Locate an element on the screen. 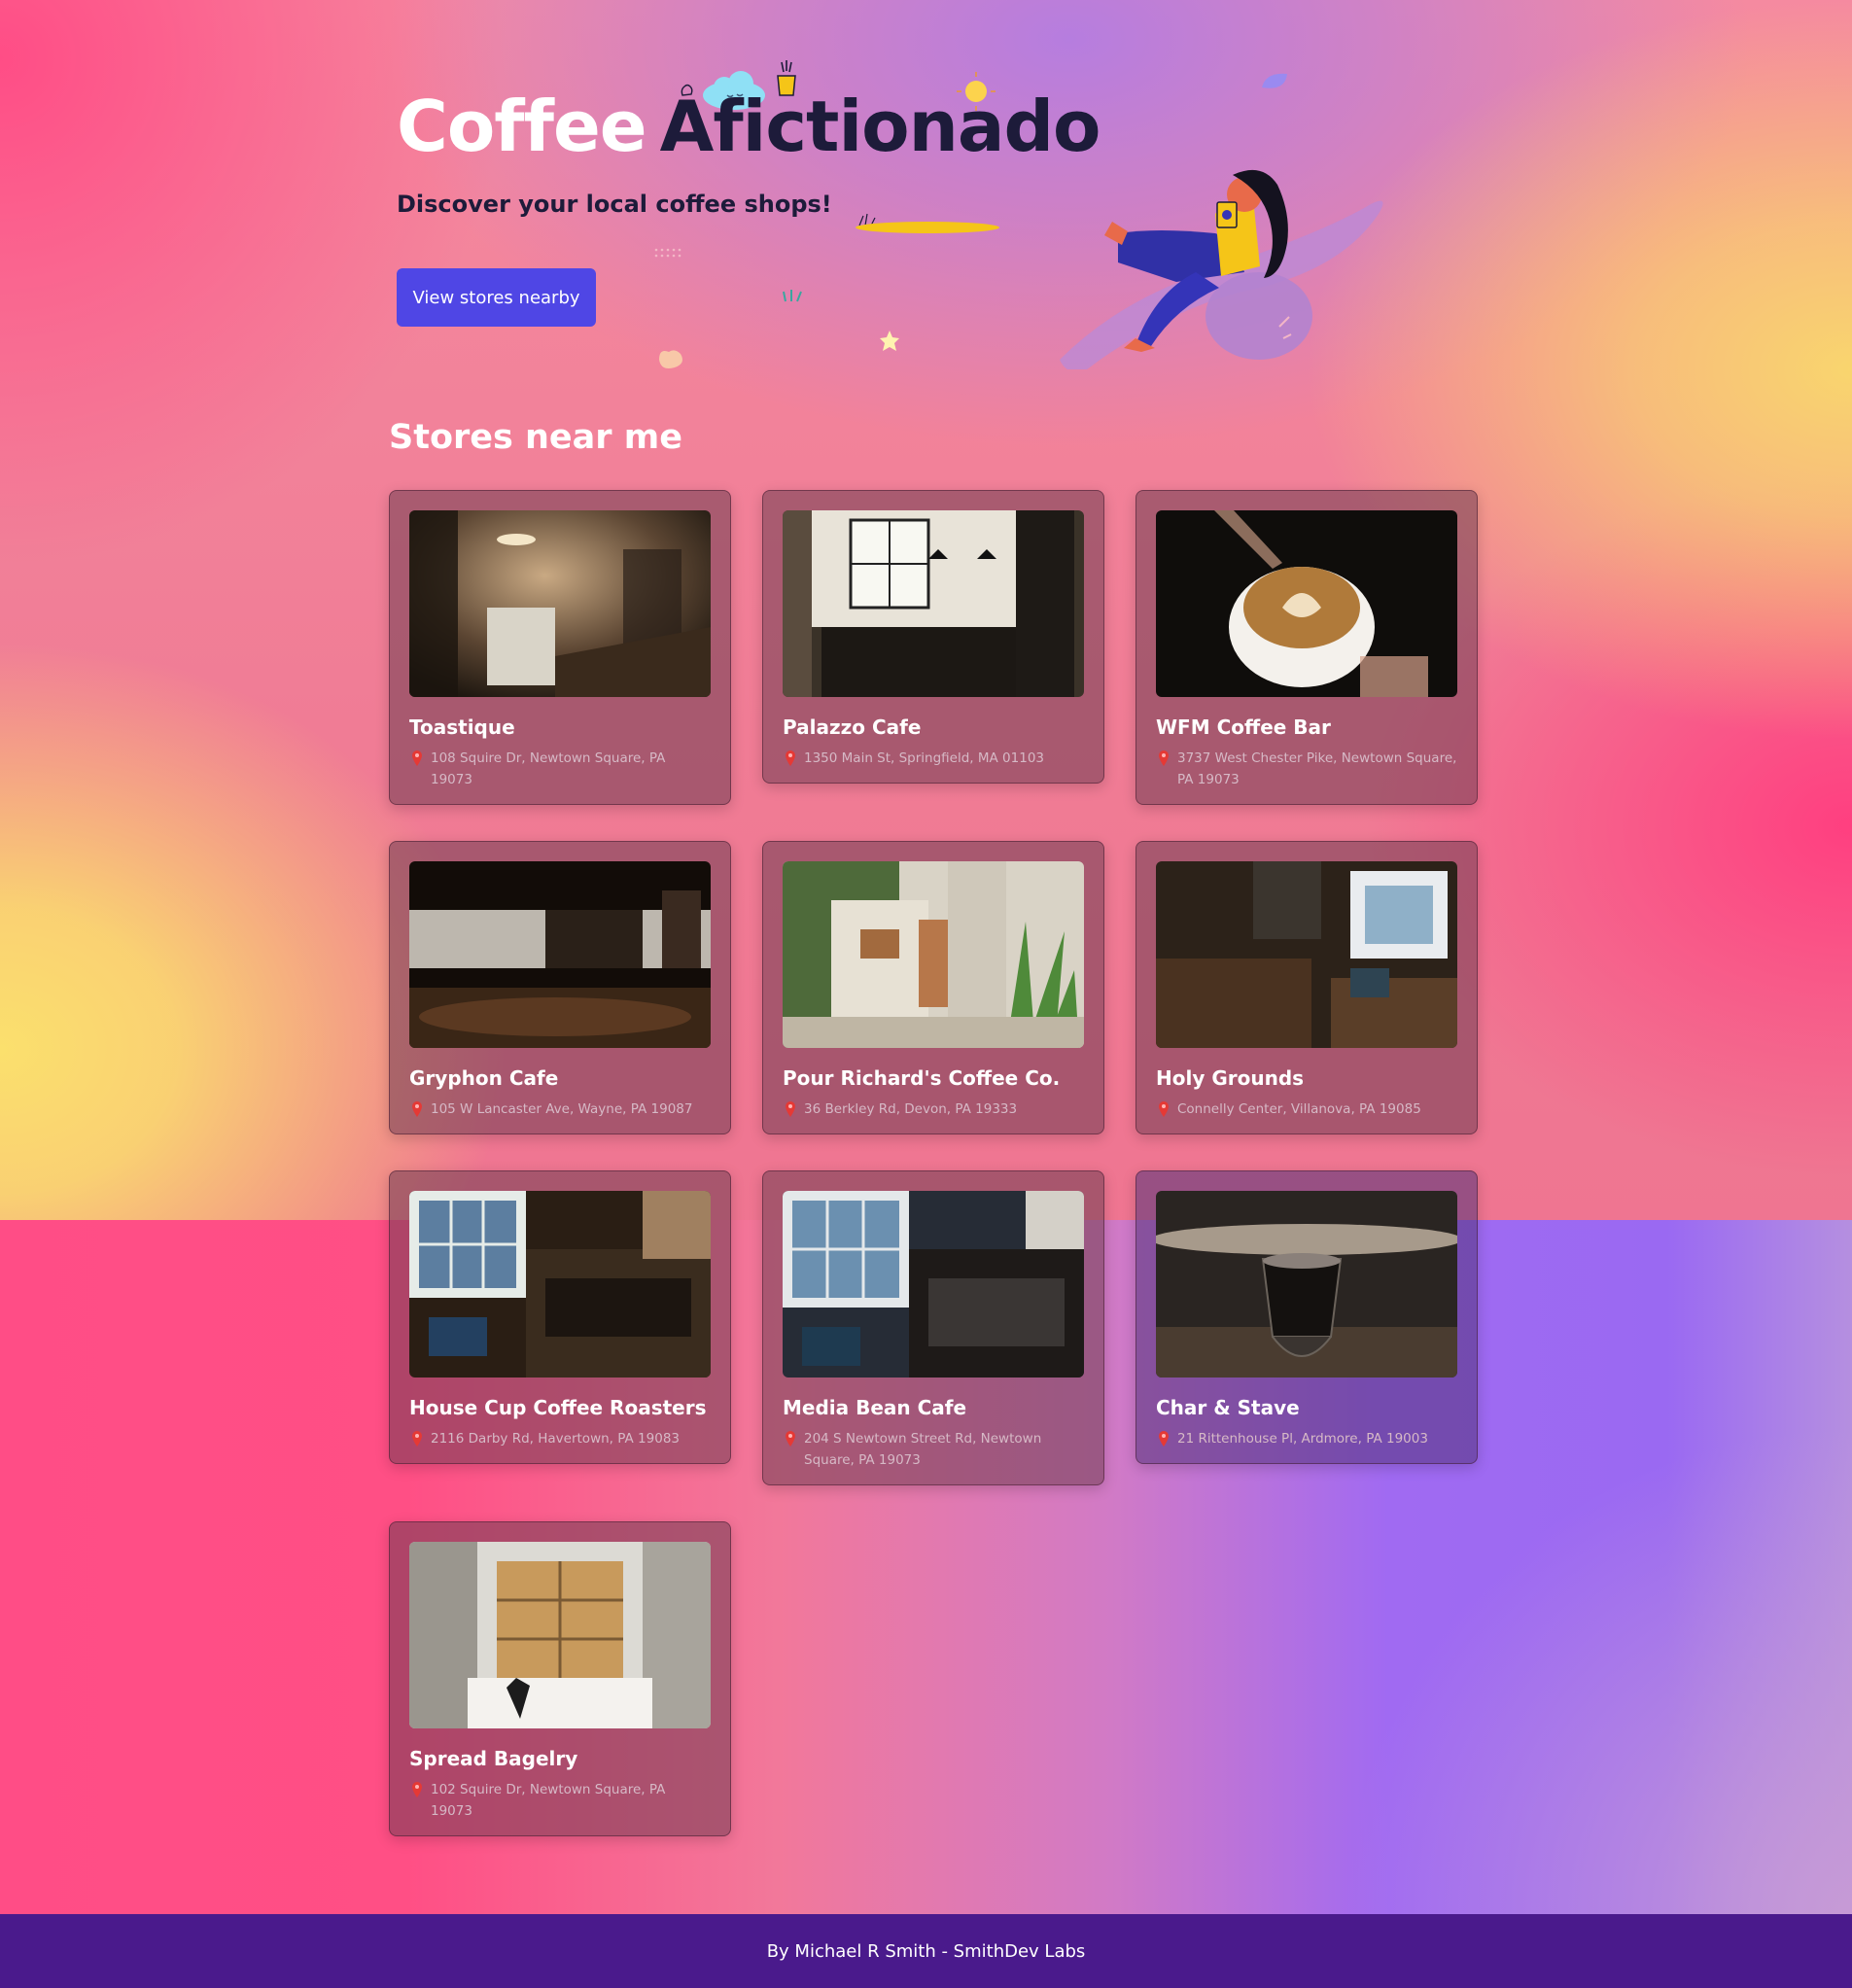 This screenshot has height=1988, width=1852. store-address: 36 Berkley Rd, Devon, PA 19333 is located at coordinates (933, 1109).